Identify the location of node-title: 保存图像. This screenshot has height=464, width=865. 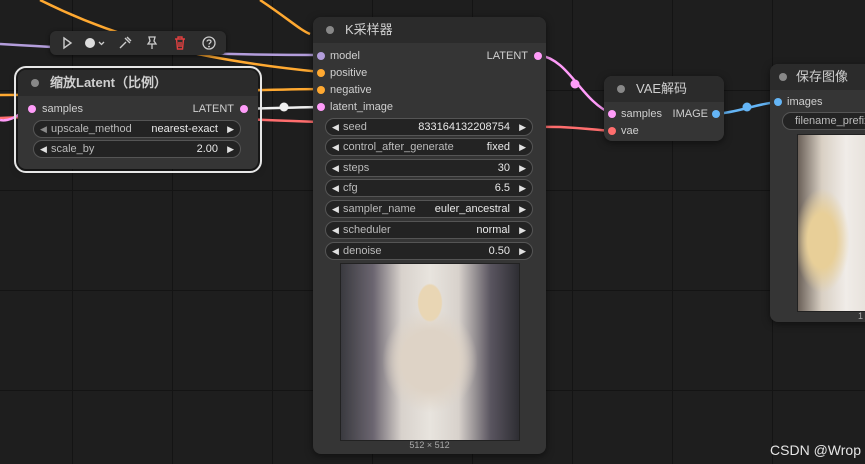
(822, 76).